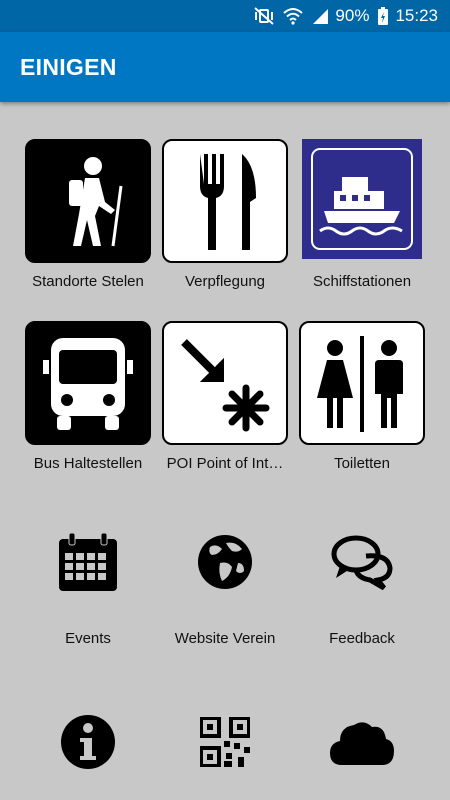 This screenshot has height=800, width=450. I want to click on chat-bubbles-icon, so click(362, 562).